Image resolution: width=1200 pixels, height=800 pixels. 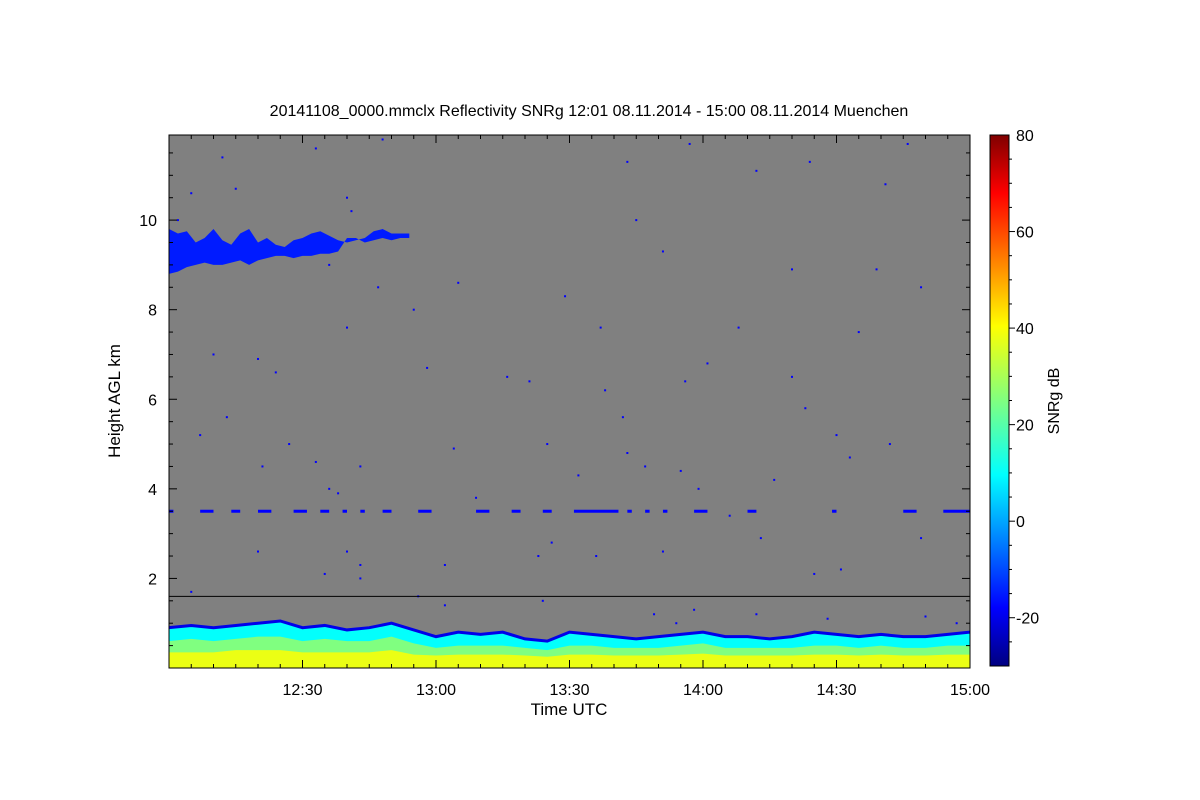 I want to click on colorbar-tick-label: 60, so click(x=1025, y=233).